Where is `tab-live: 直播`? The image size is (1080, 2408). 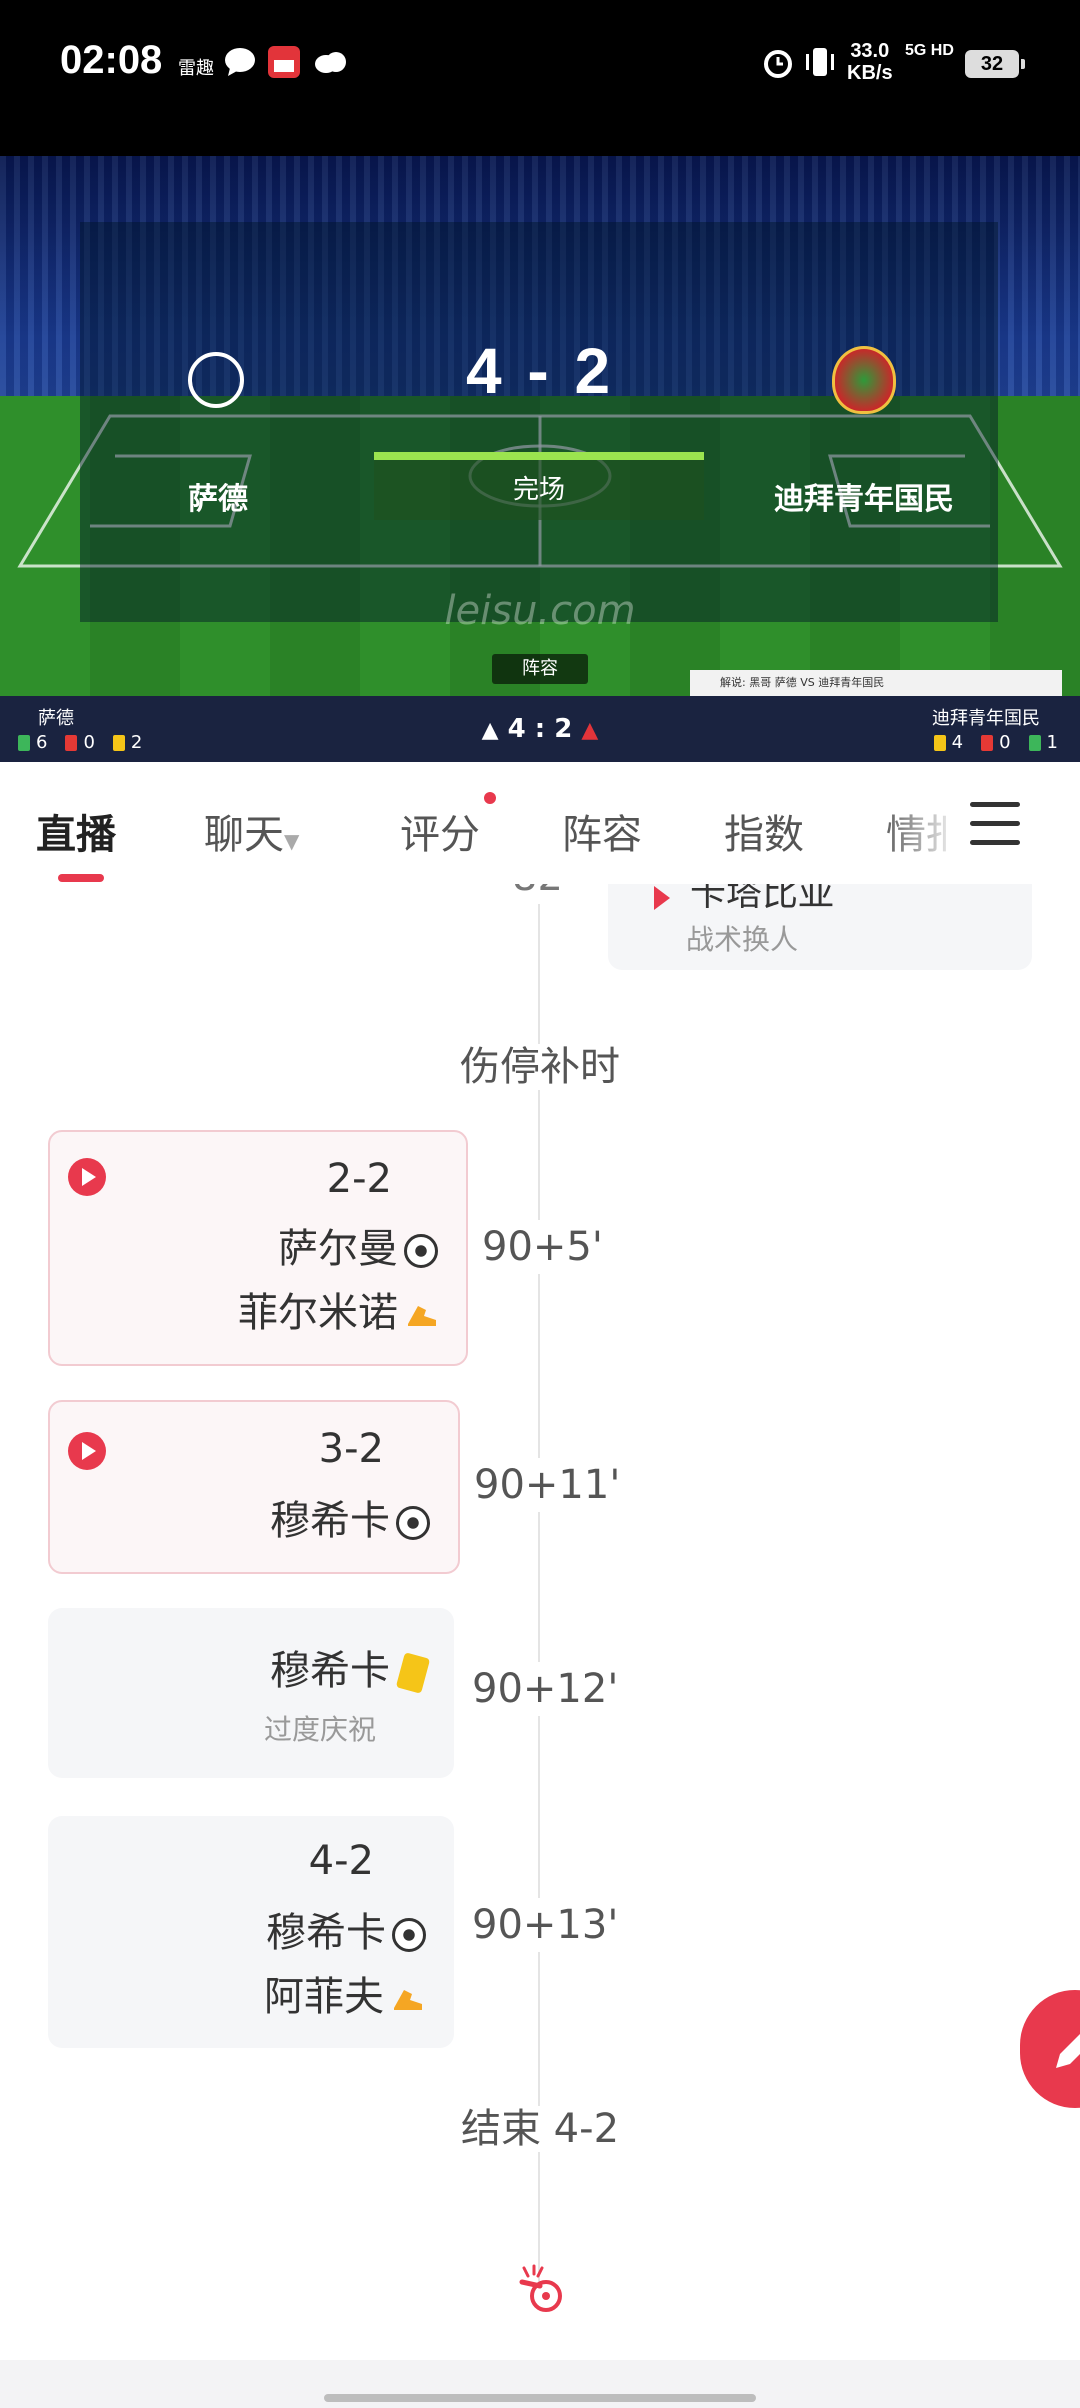
tab-live: 直播 is located at coordinates (76, 831).